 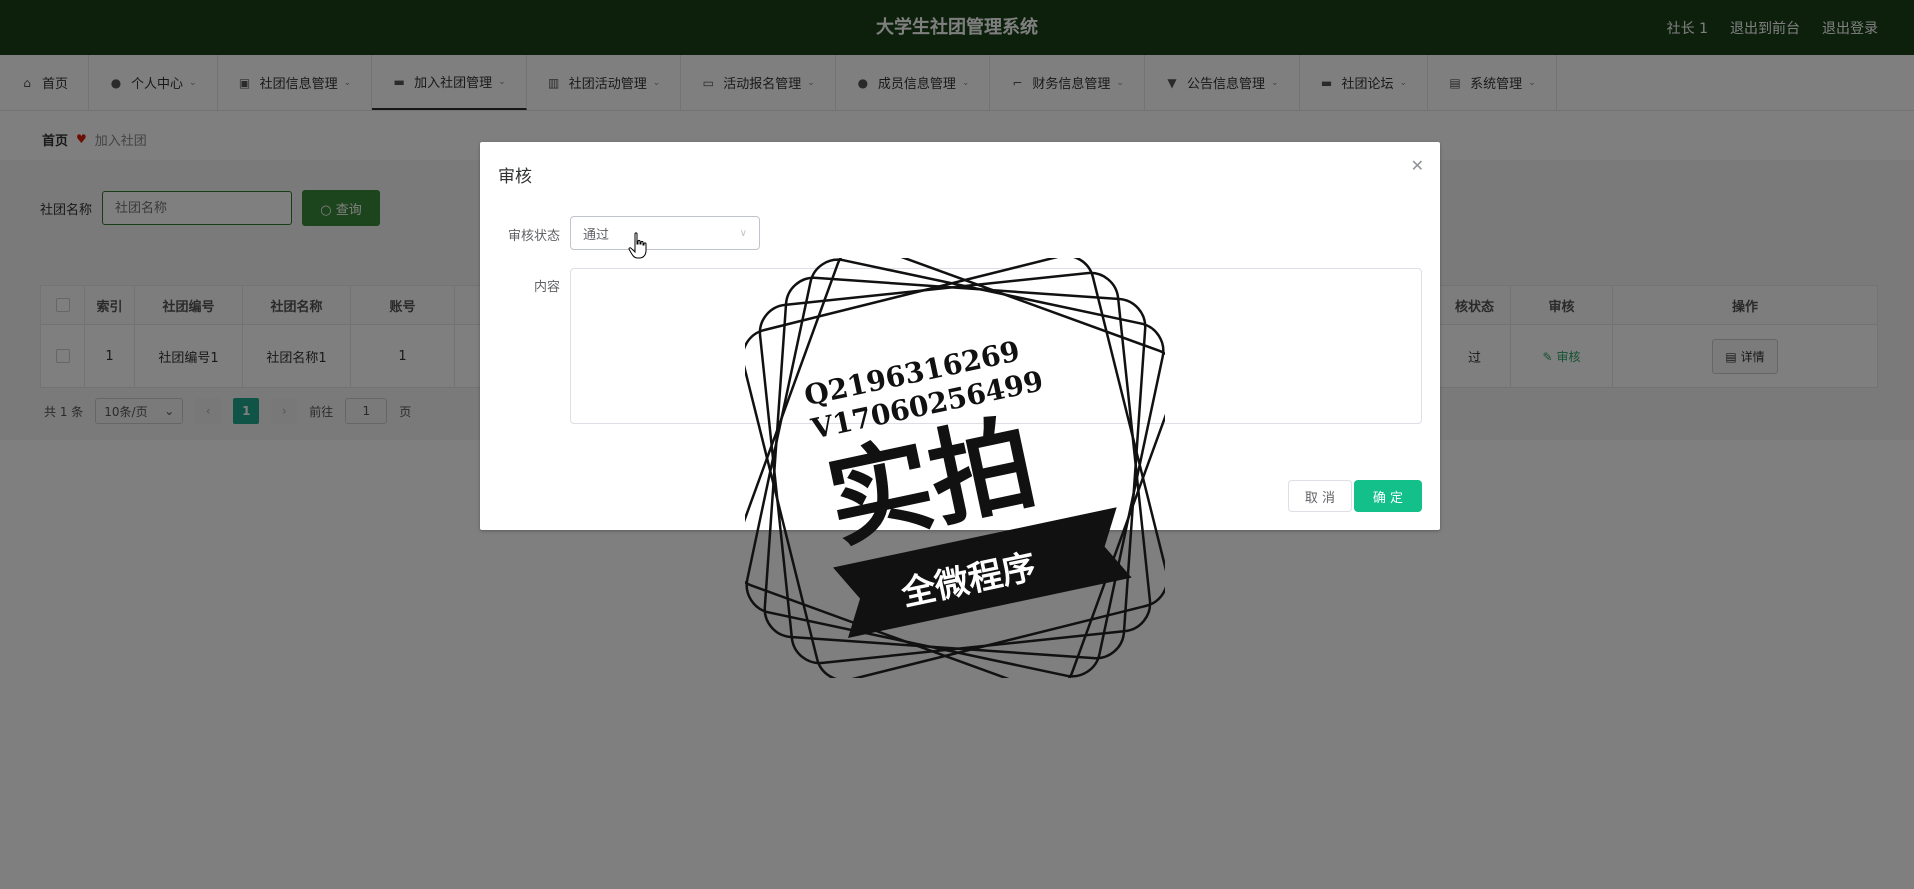 What do you see at coordinates (515, 177) in the screenshot?
I see `dialog-title: 审核` at bounding box center [515, 177].